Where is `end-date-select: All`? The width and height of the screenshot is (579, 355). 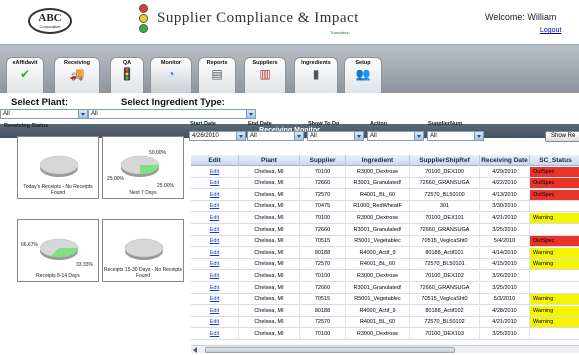
end-date-select: All is located at coordinates (275, 136).